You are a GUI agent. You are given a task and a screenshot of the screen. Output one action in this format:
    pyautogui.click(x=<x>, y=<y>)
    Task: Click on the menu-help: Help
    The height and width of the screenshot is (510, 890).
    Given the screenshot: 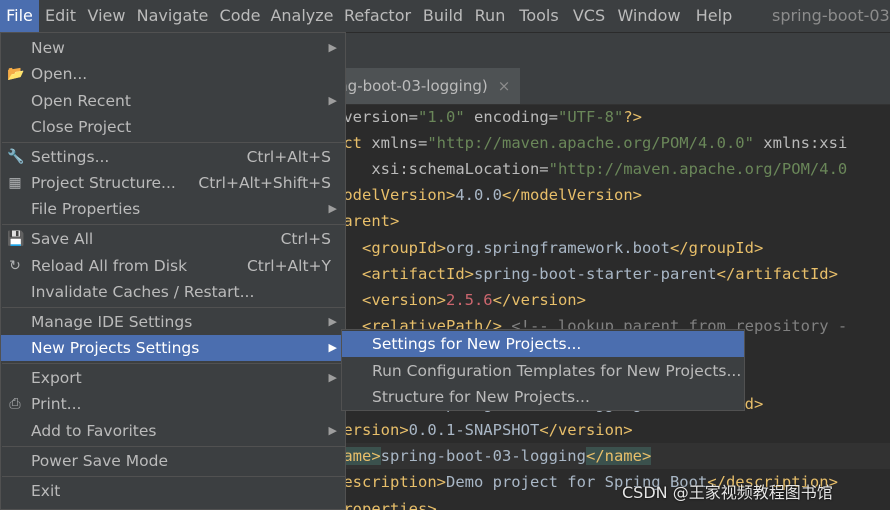 What is the action you would take?
    pyautogui.click(x=714, y=16)
    